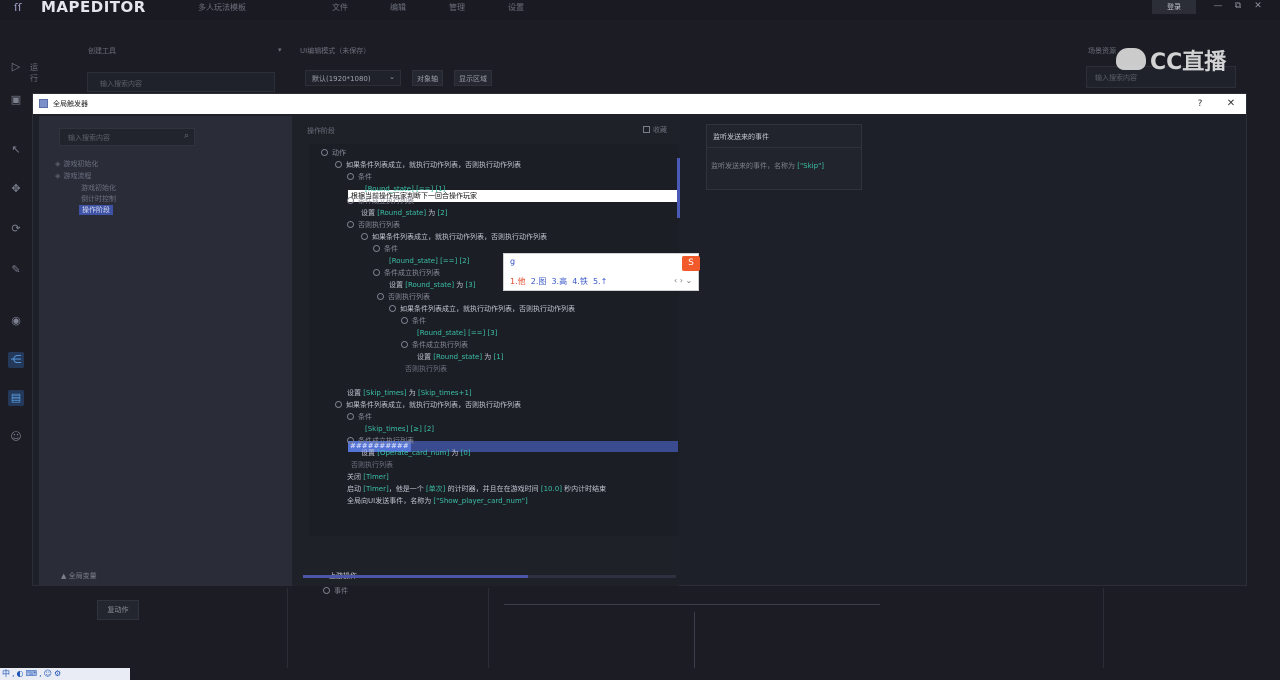 The height and width of the screenshot is (680, 1280). I want to click on object-axis-button: 对象轴, so click(427, 78).